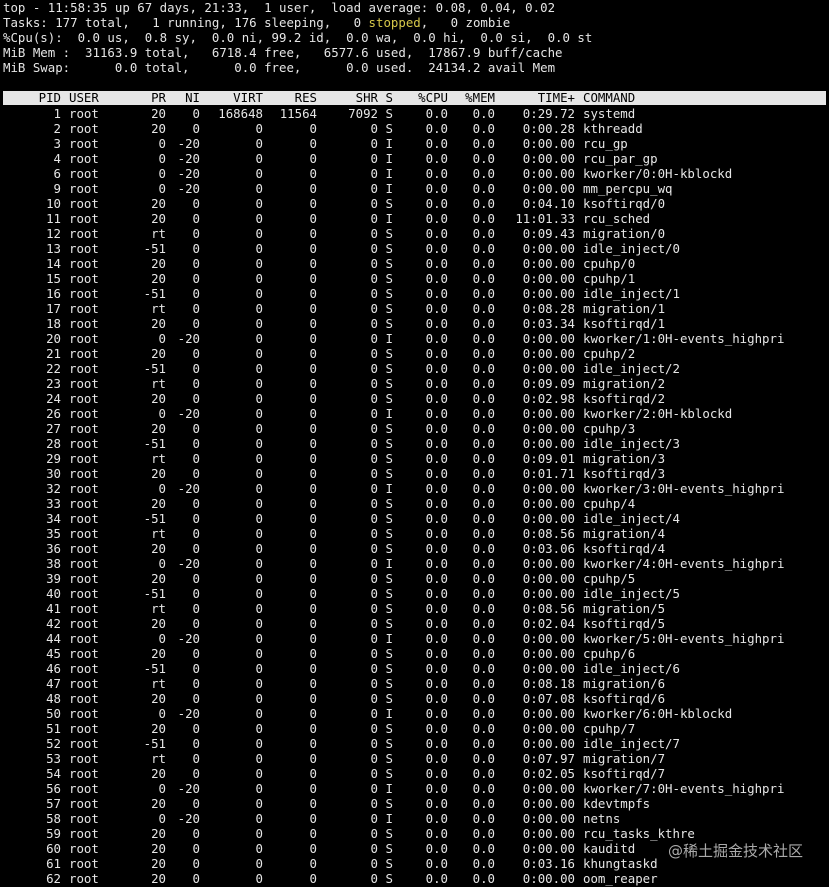  What do you see at coordinates (158, 384) in the screenshot?
I see `process-priority: rt` at bounding box center [158, 384].